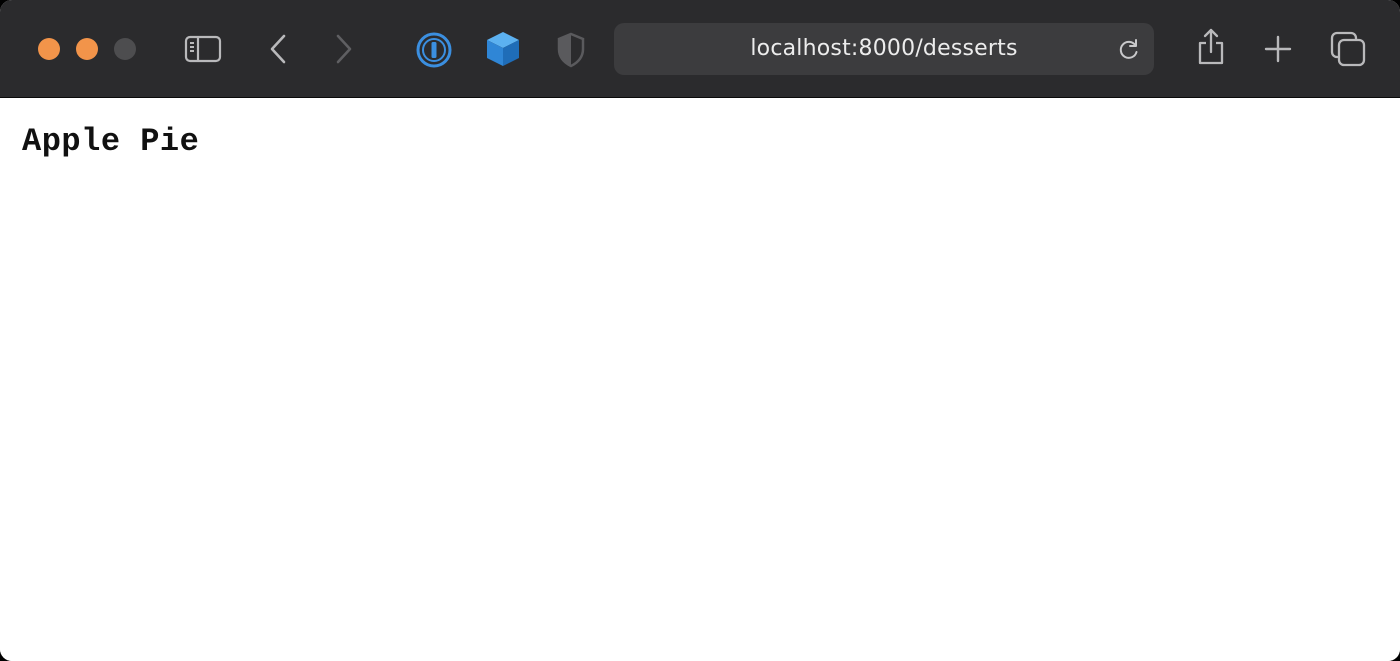 The width and height of the screenshot is (1400, 661). I want to click on shield-extension-icon, so click(571, 50).